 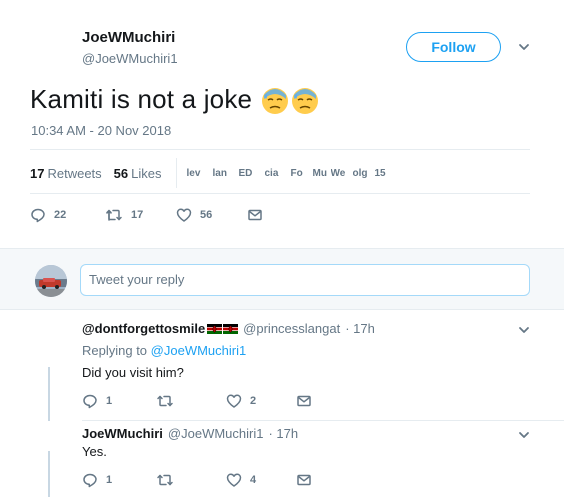 I want to click on reply-actions: 1 2, so click(x=197, y=401).